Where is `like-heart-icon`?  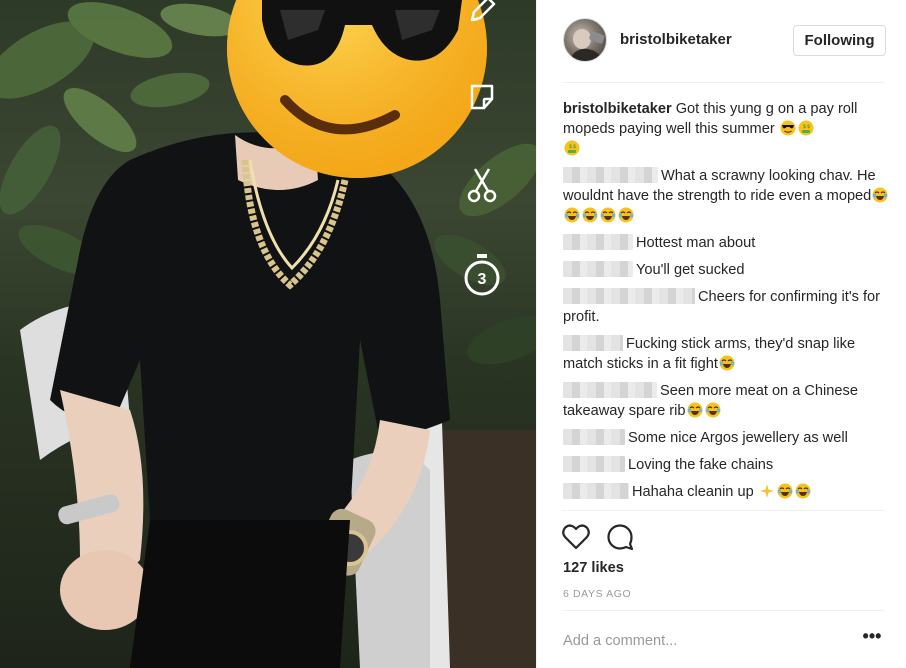 like-heart-icon is located at coordinates (576, 537).